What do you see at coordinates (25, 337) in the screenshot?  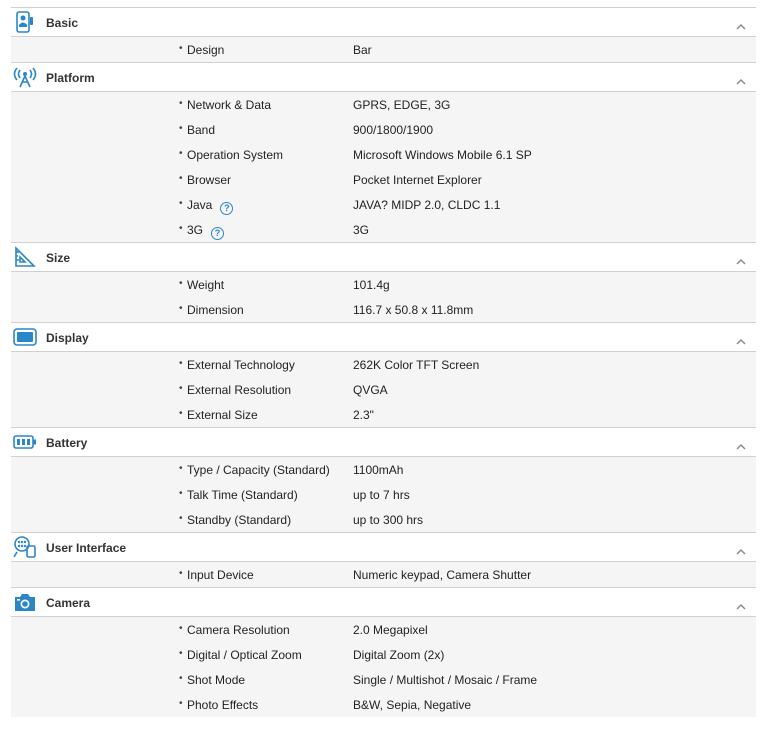 I see `screen-icon` at bounding box center [25, 337].